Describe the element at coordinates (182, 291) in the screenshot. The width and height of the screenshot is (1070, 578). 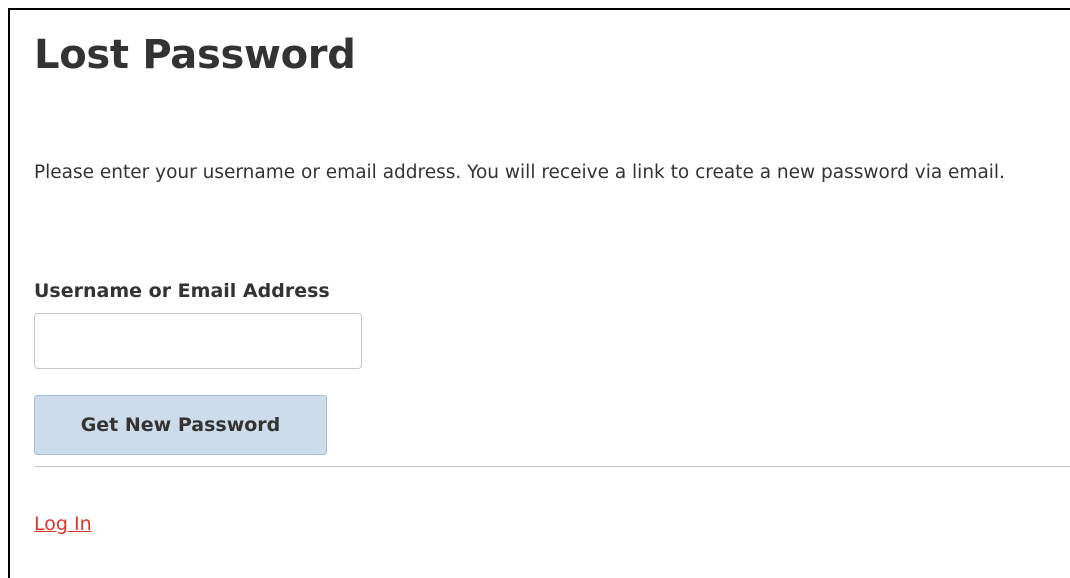
I see `username-email-label: Username or Email Address` at that location.